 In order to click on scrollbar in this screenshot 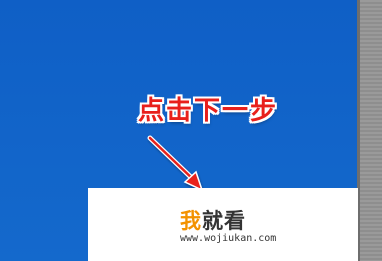, I will do `click(369, 130)`.